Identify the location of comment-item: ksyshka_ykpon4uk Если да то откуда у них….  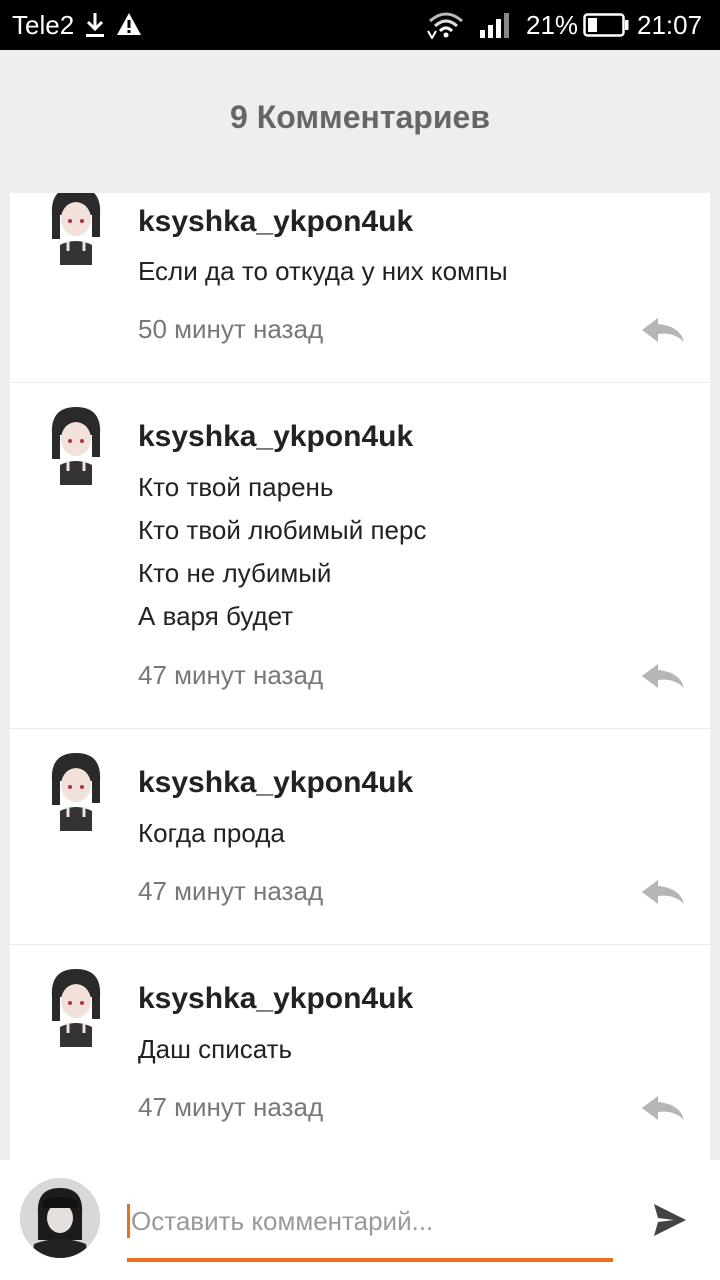
(360, 288).